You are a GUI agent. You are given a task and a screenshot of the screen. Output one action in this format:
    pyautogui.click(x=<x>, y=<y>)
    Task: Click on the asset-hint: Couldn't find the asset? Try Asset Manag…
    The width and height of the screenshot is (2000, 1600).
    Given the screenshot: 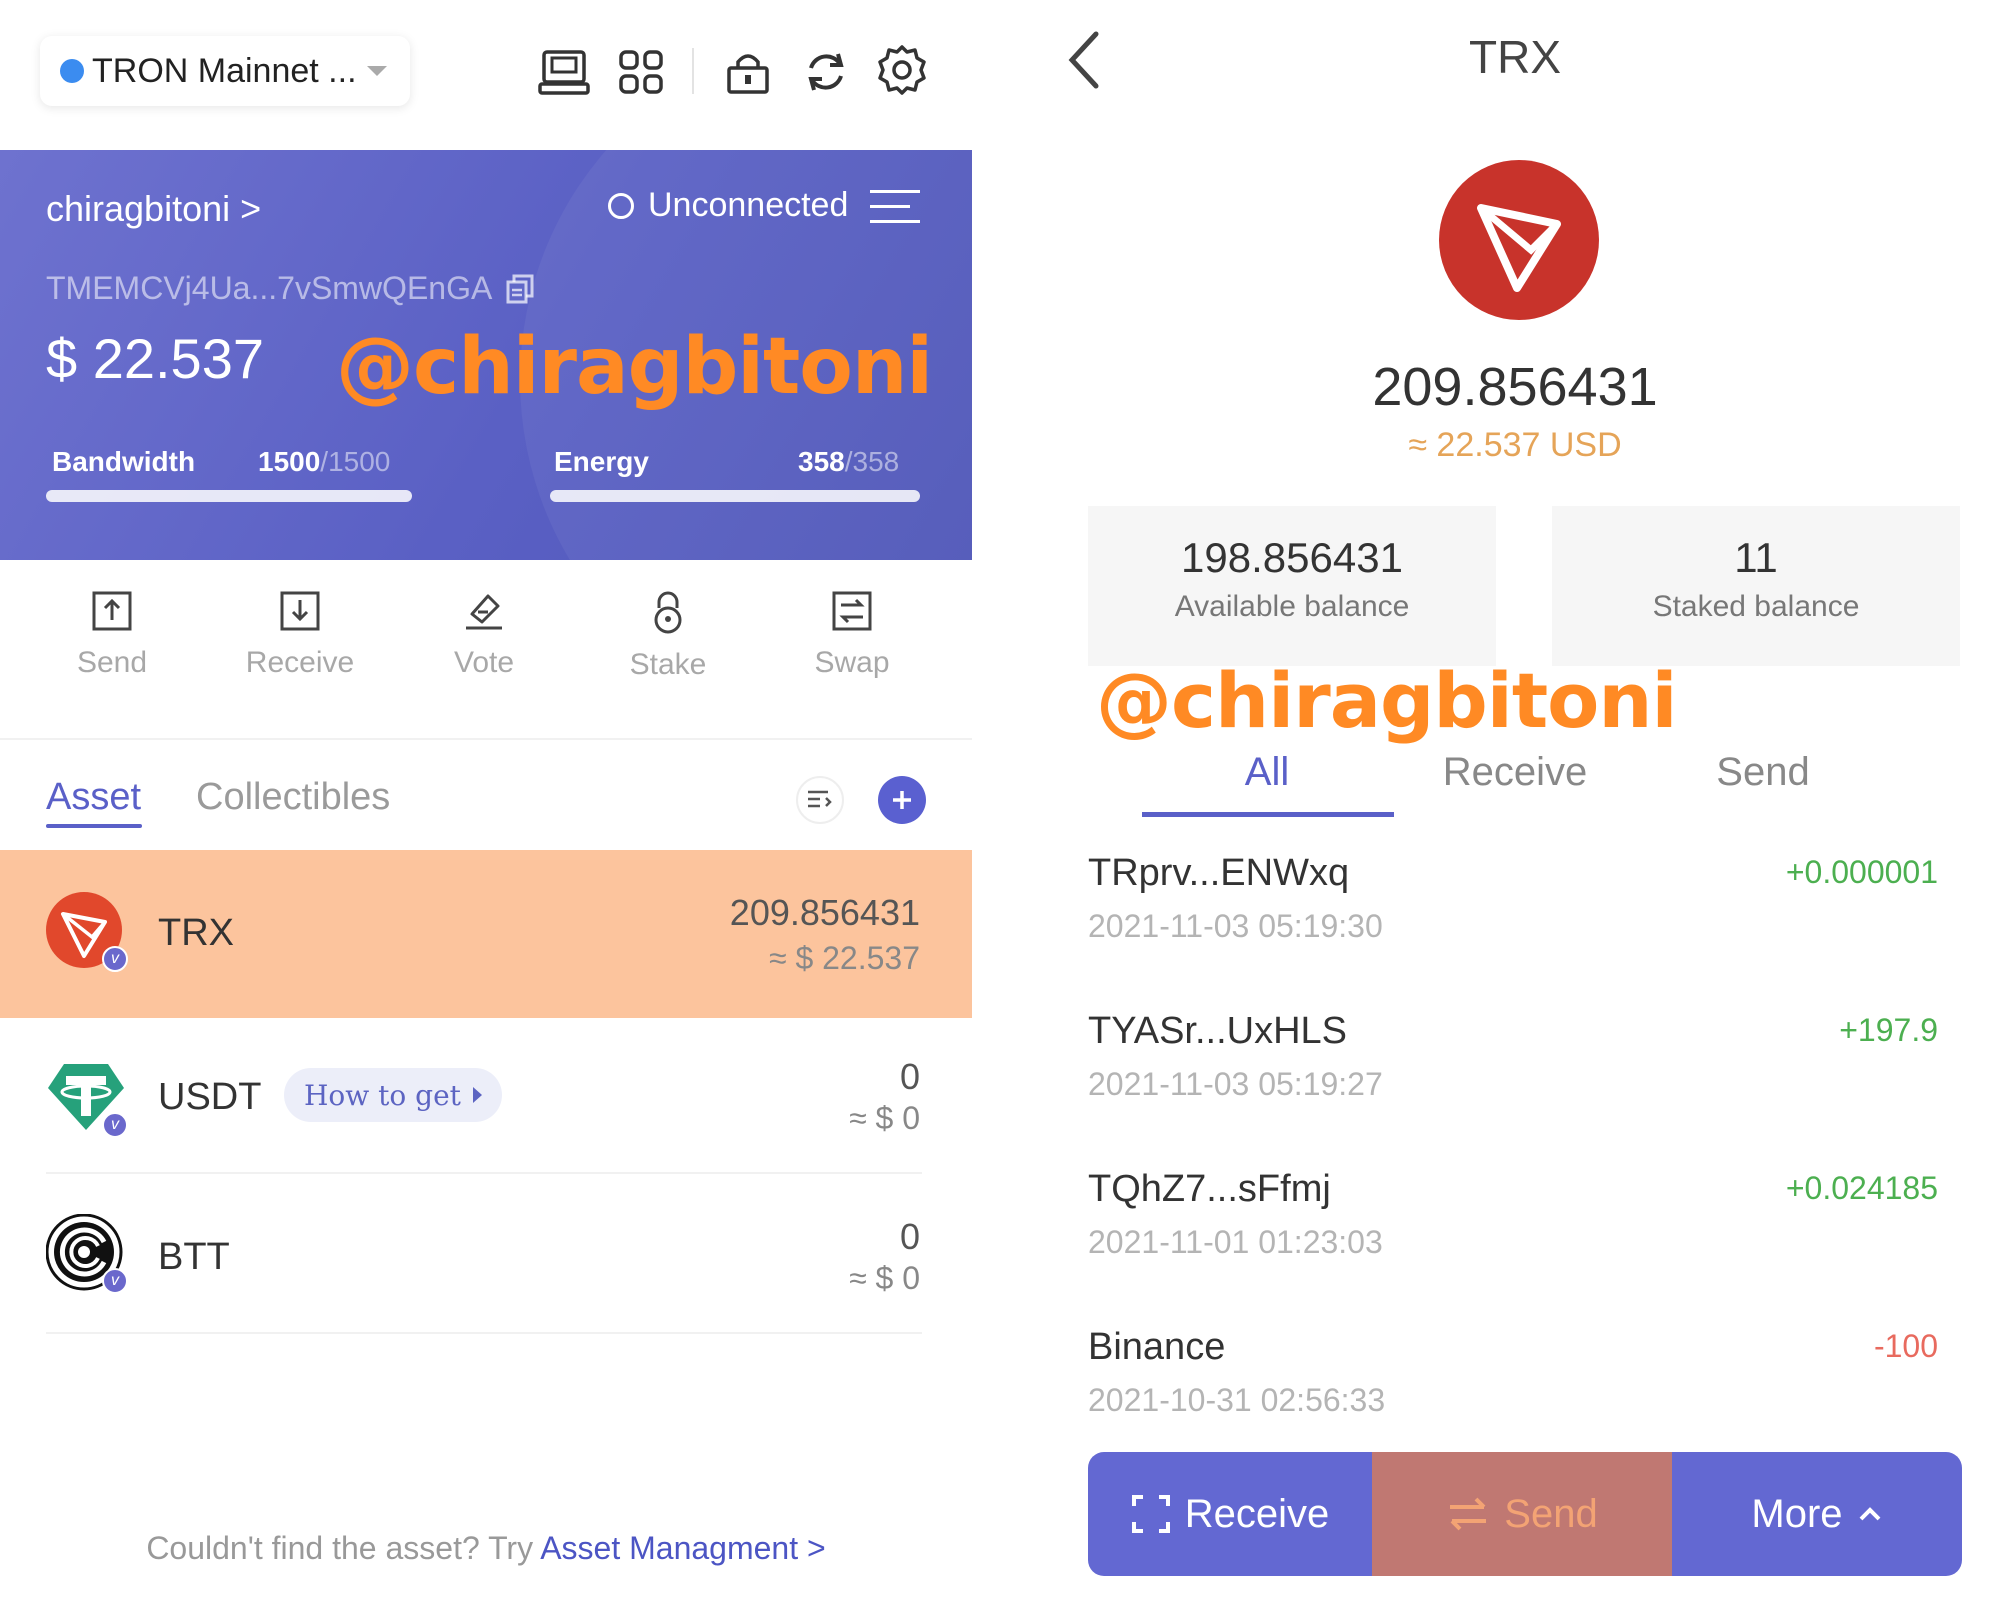 What is the action you would take?
    pyautogui.click(x=486, y=1548)
    